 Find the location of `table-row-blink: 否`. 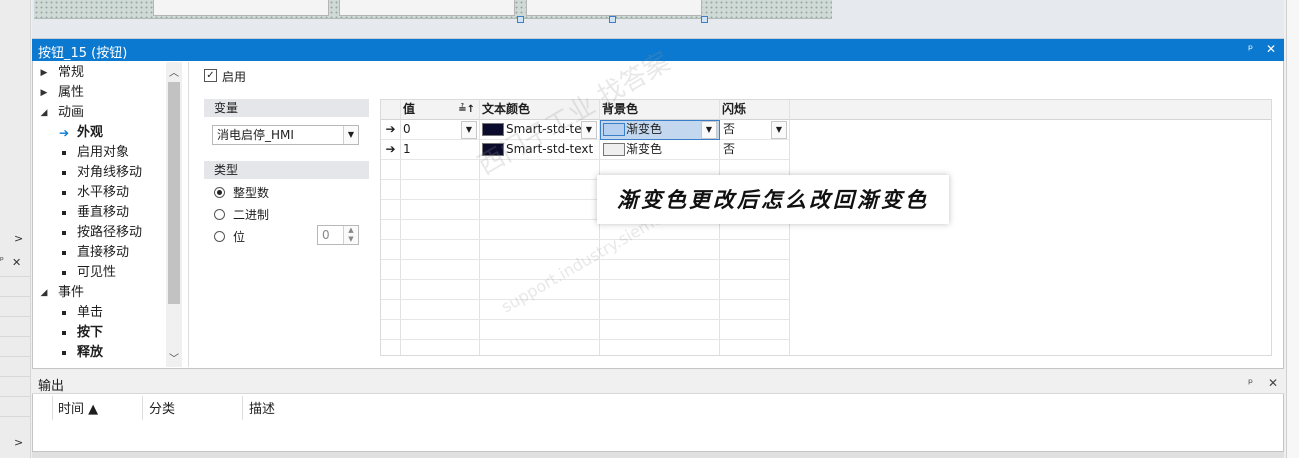

table-row-blink: 否 is located at coordinates (755, 150).